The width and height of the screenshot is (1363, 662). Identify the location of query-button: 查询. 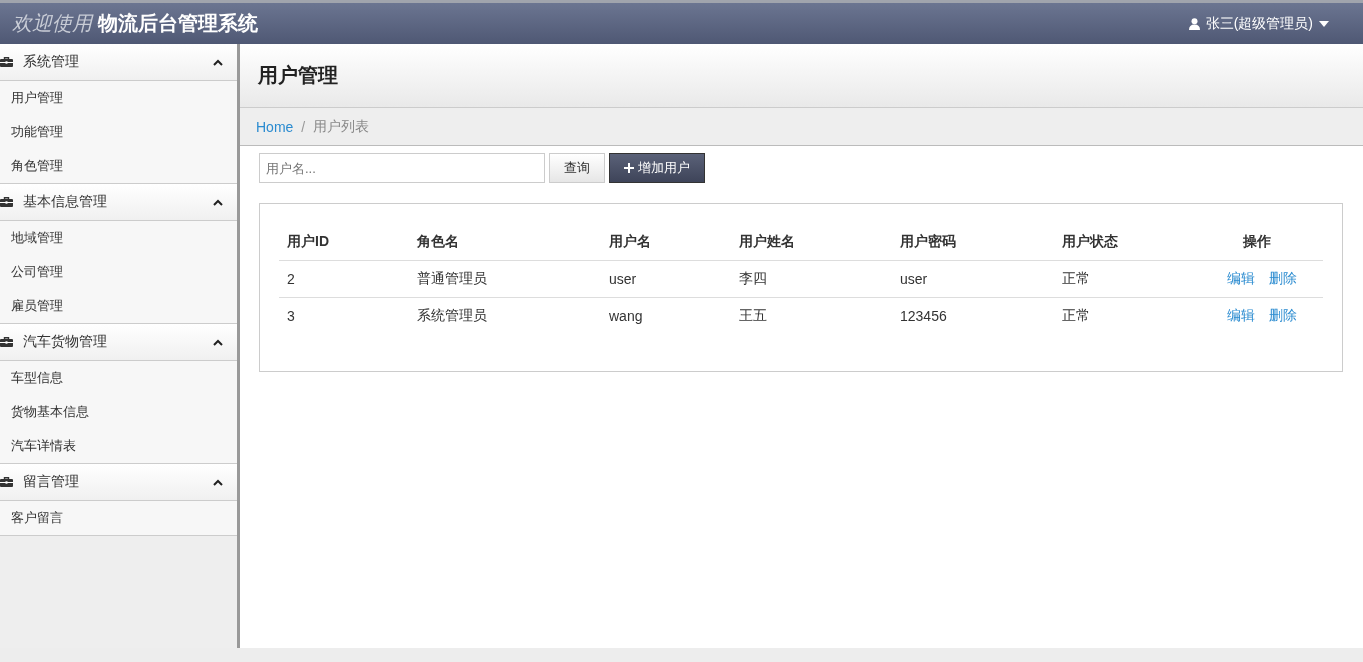
(577, 168).